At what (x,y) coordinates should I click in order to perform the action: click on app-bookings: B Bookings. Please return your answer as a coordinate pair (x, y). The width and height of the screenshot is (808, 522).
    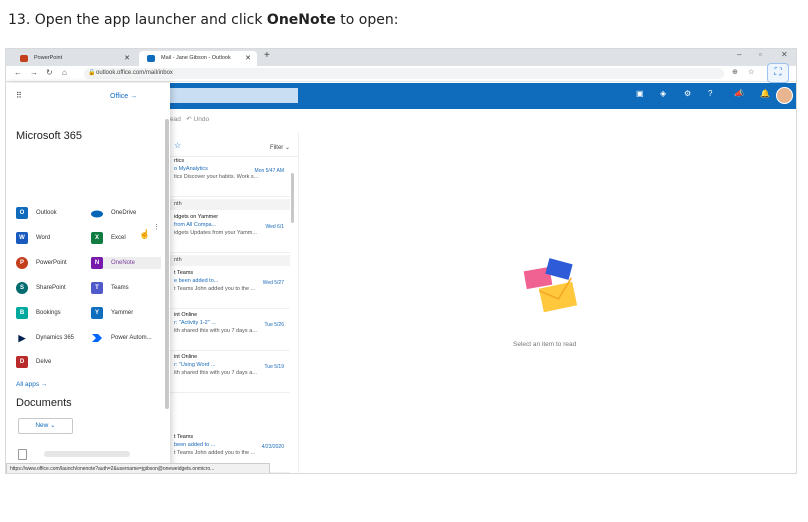
    Looking at the image, I should click on (38, 313).